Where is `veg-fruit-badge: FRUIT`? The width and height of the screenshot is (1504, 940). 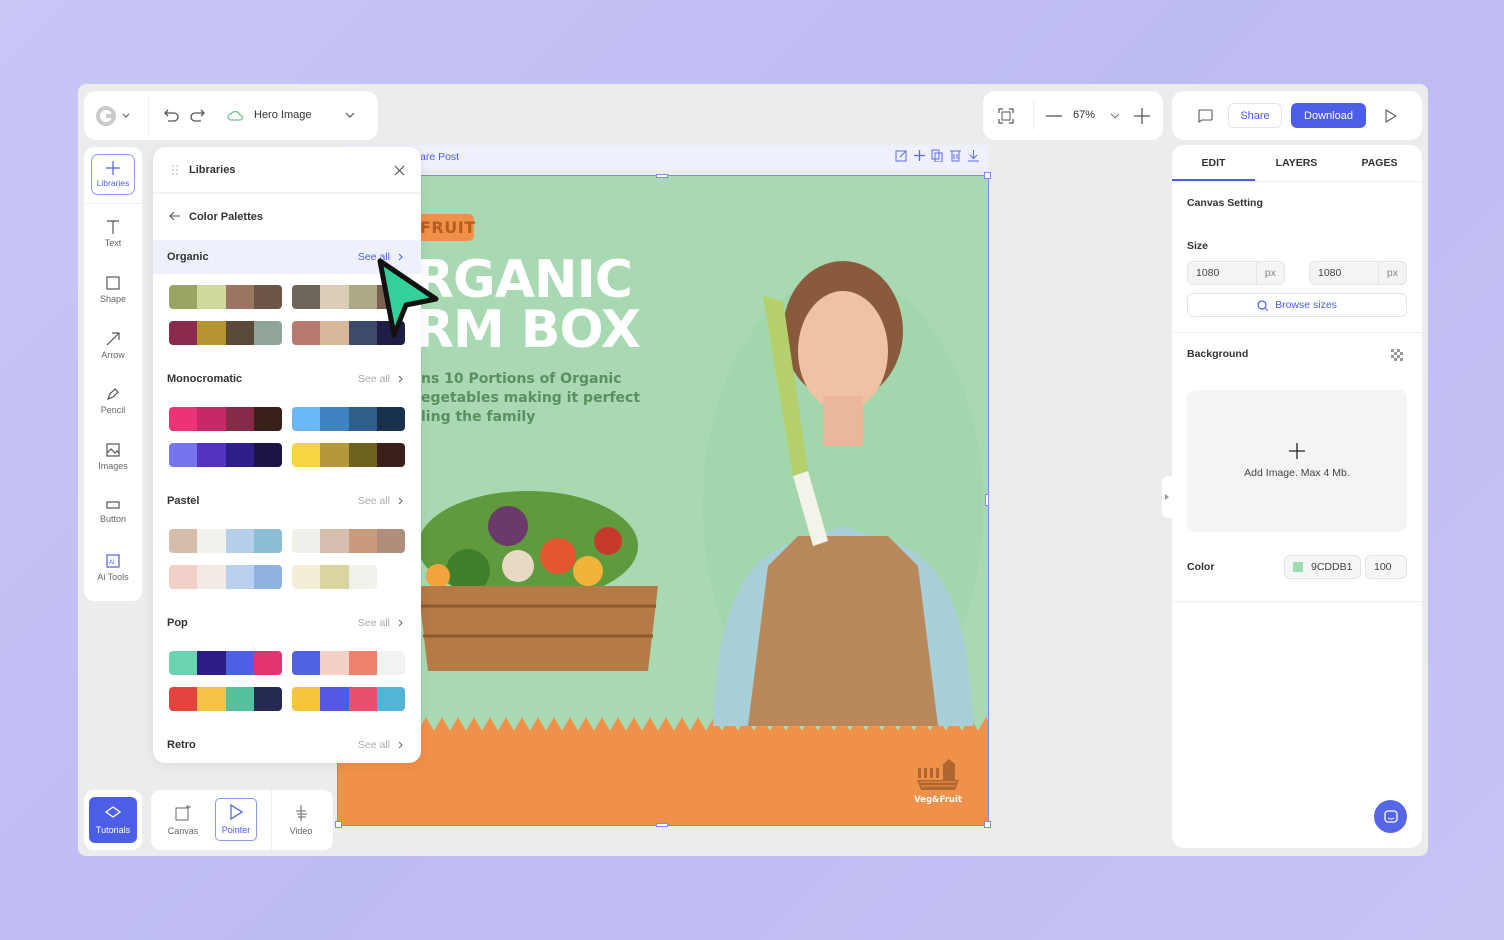
veg-fruit-badge: FRUIT is located at coordinates (445, 227).